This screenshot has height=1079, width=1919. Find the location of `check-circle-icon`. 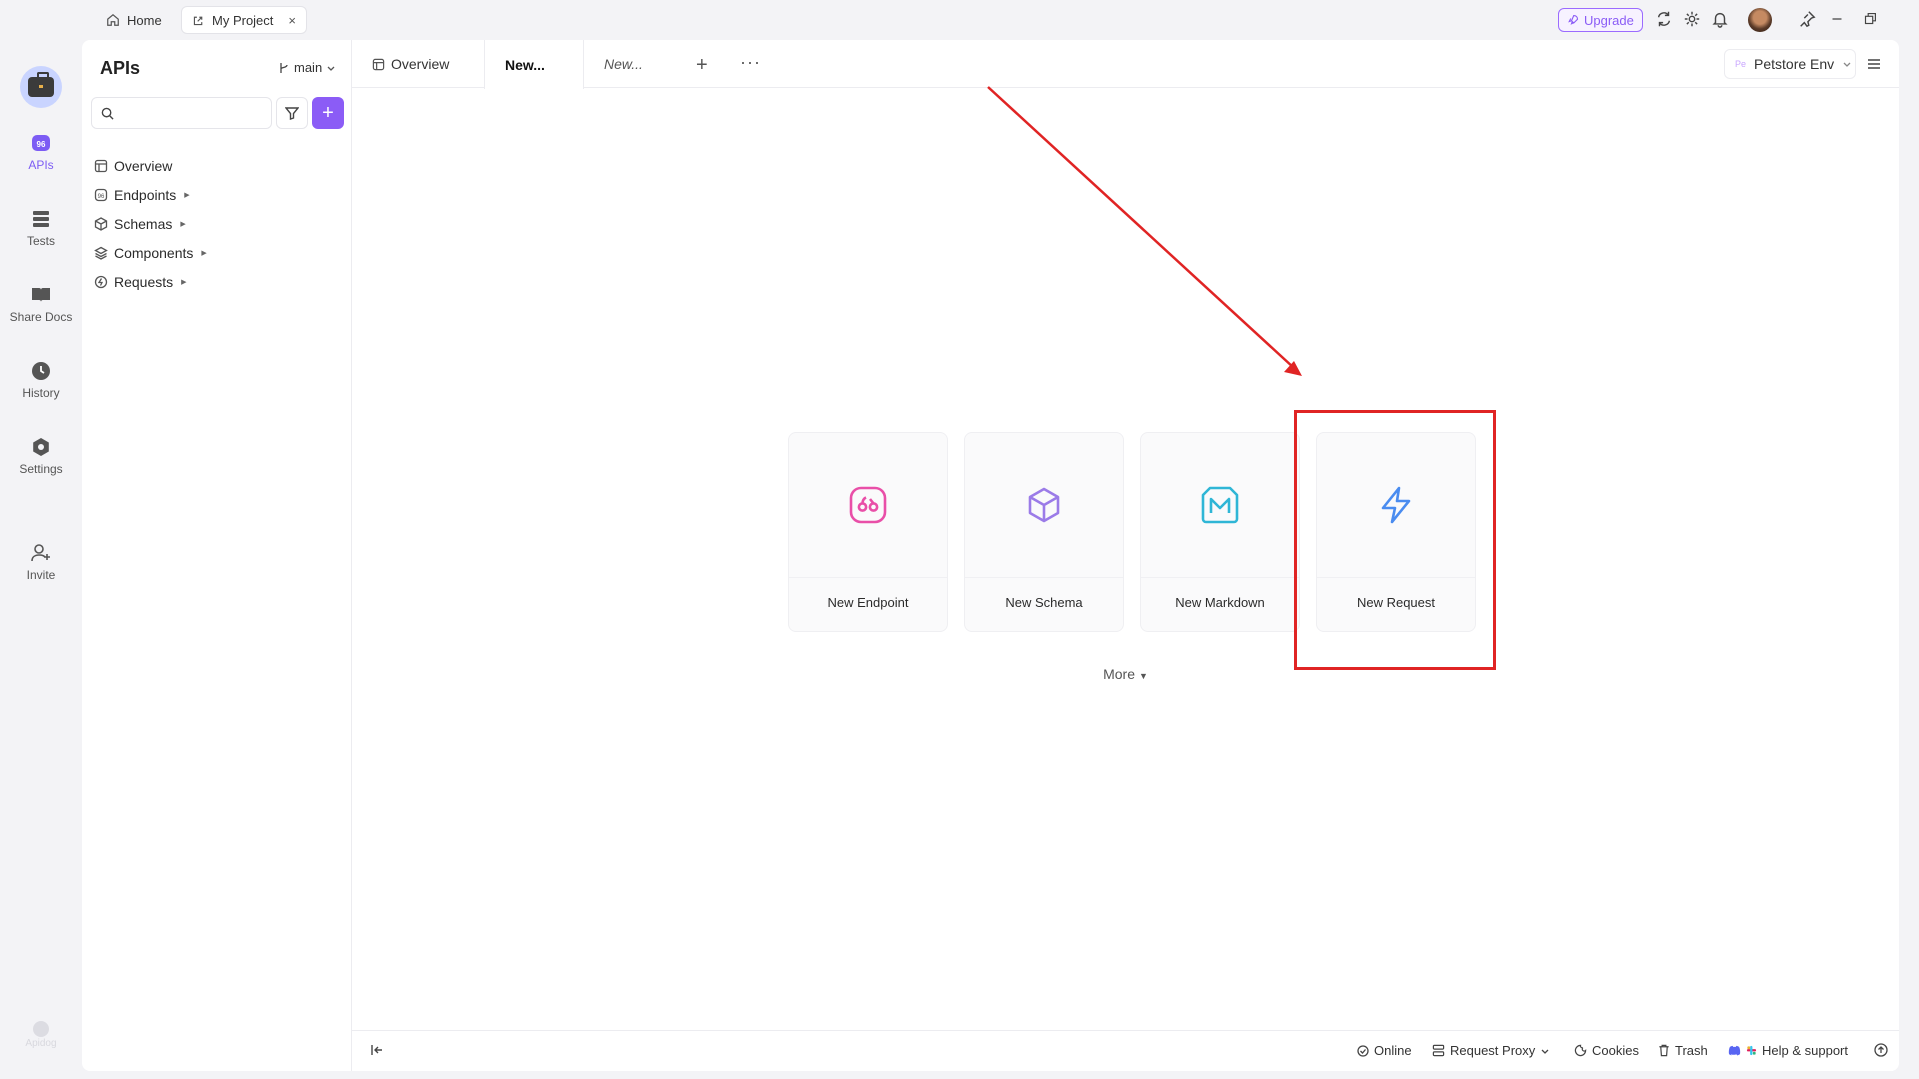

check-circle-icon is located at coordinates (1363, 1050).